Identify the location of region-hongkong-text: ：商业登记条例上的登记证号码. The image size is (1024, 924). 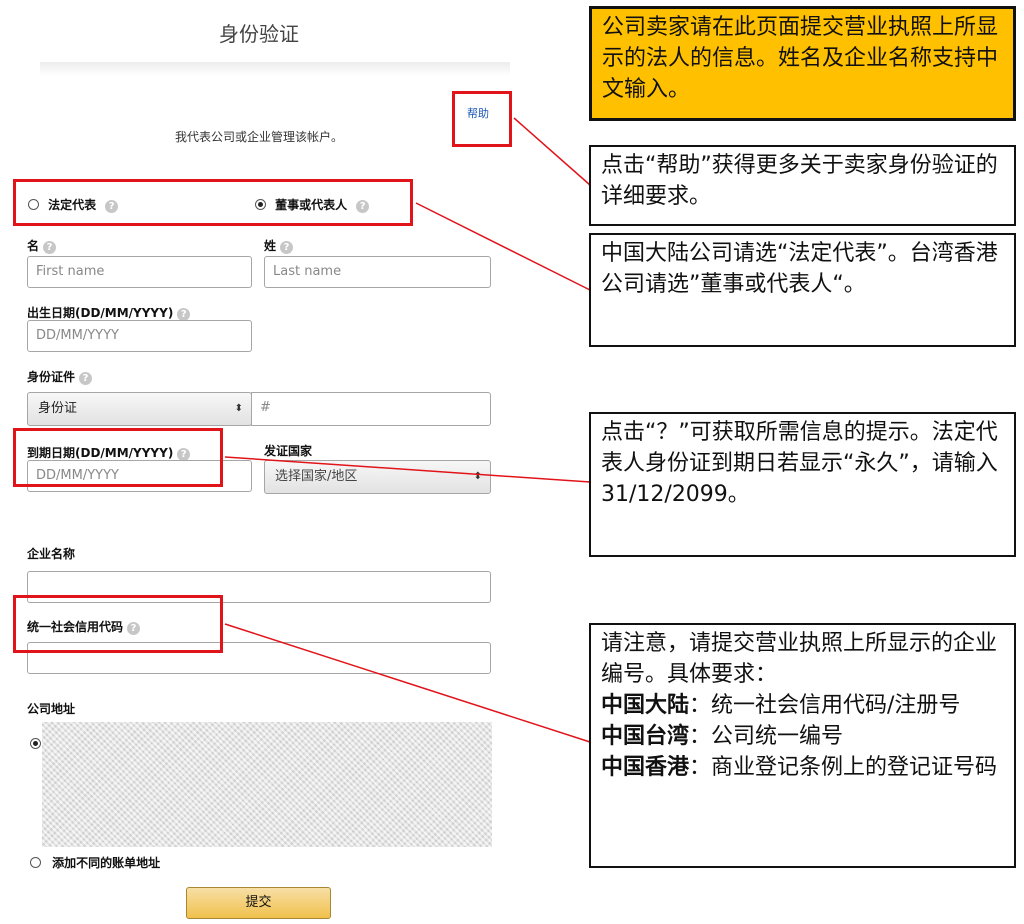
(843, 767).